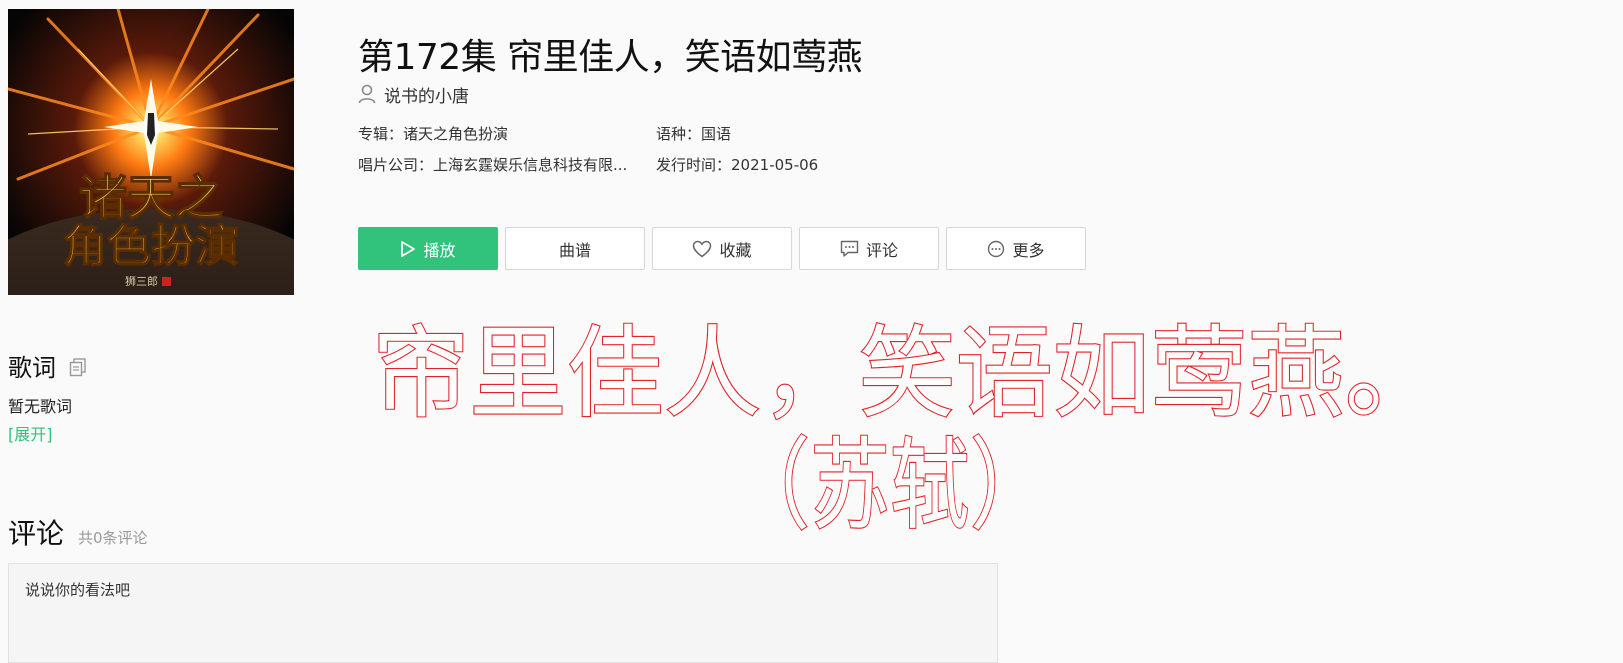 The height and width of the screenshot is (663, 1623). I want to click on action-bar: 播放 曲谱 收藏 评论 更多, so click(722, 248).